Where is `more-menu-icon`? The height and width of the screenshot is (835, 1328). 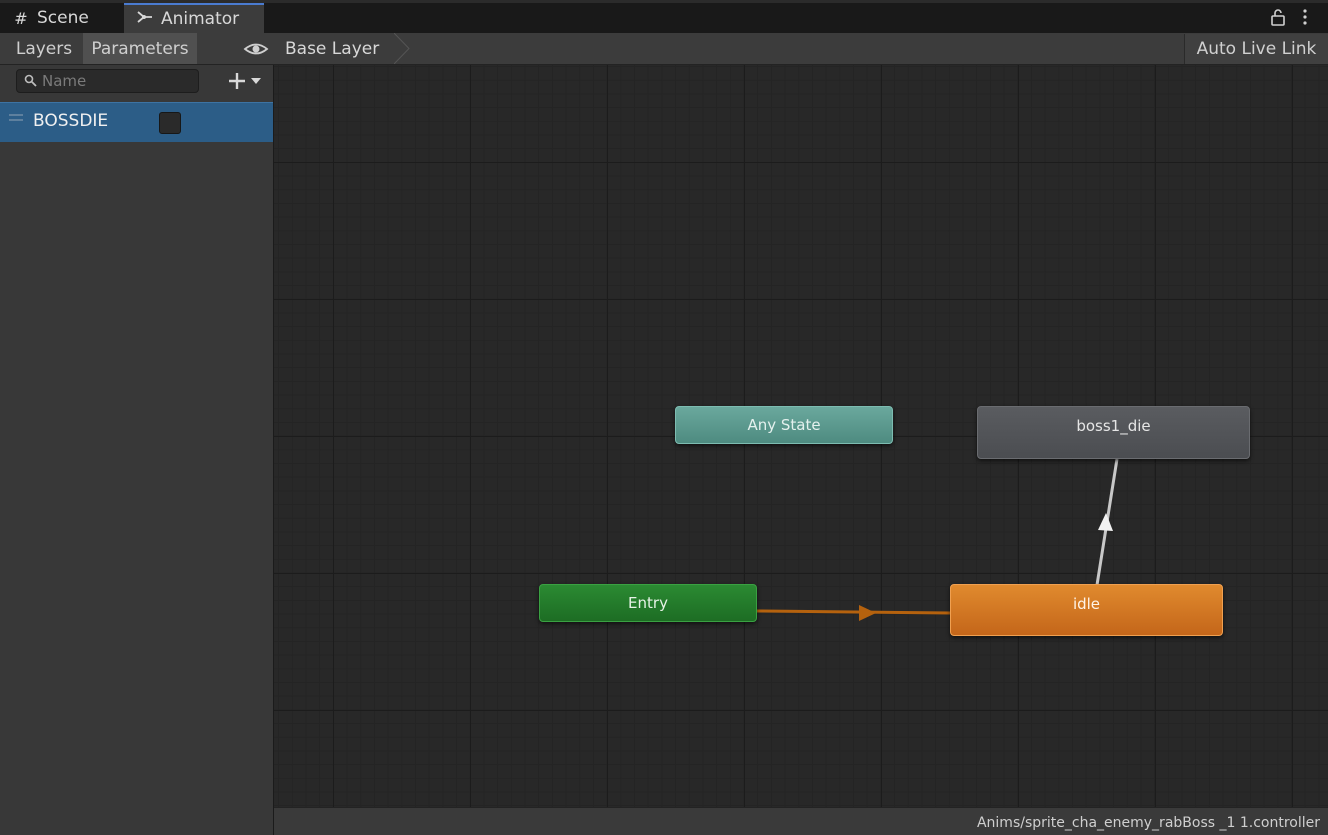
more-menu-icon is located at coordinates (1305, 17).